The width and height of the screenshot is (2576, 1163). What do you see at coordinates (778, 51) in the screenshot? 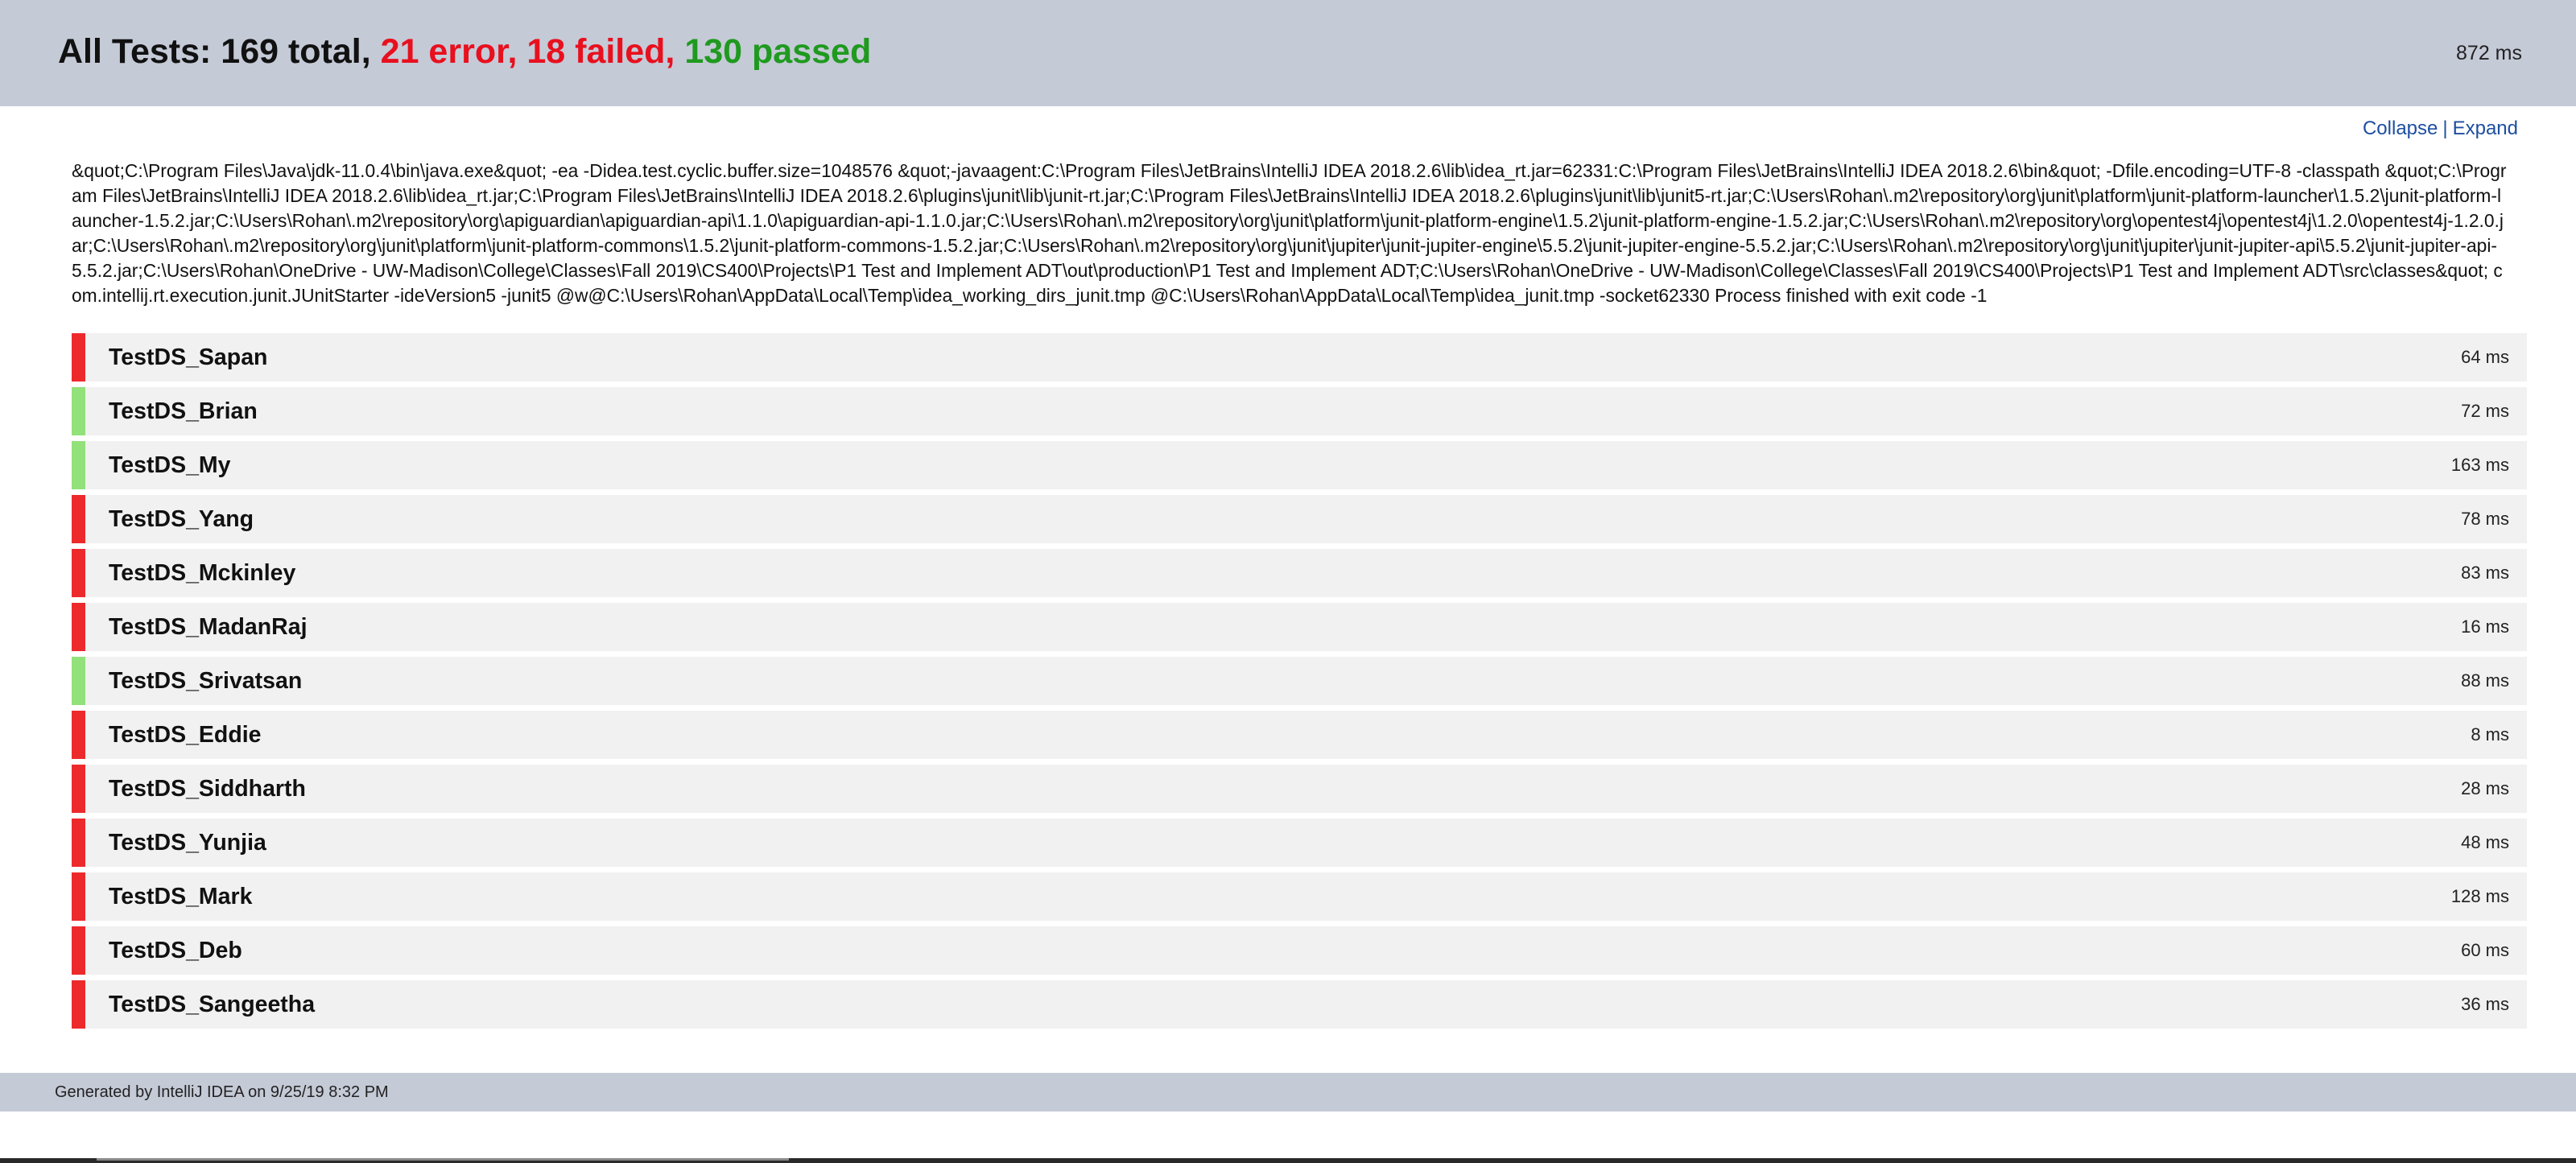
I see `summary-passed-count: 130 passed` at bounding box center [778, 51].